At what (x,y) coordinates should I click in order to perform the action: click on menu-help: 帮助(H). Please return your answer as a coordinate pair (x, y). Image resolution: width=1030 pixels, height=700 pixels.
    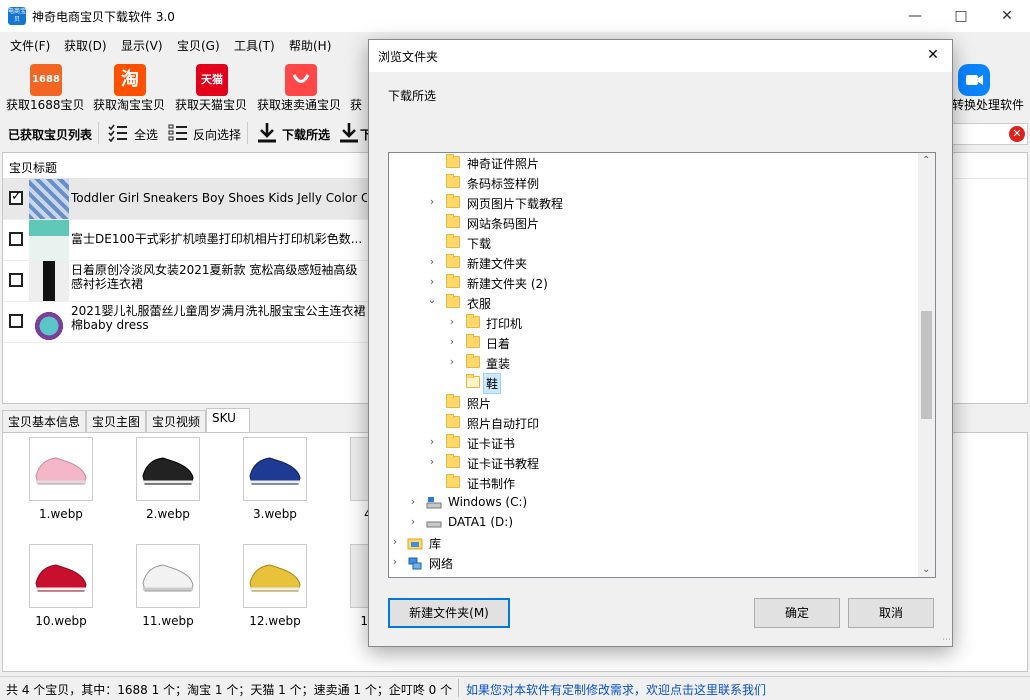
    Looking at the image, I should click on (310, 45).